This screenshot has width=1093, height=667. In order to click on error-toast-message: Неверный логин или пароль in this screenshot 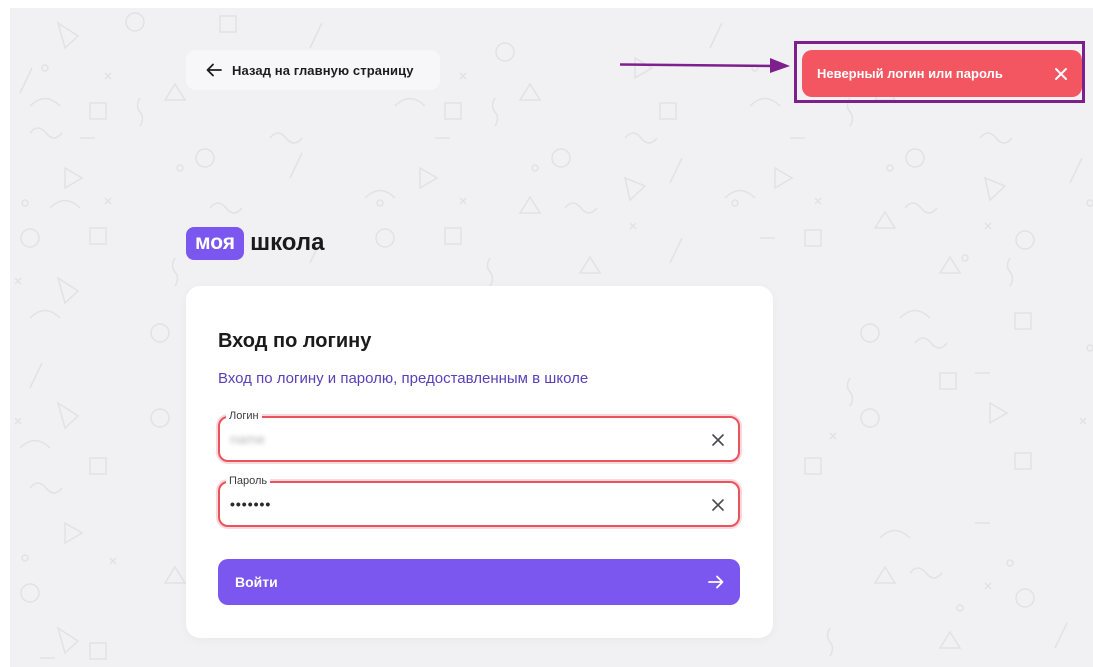, I will do `click(910, 73)`.